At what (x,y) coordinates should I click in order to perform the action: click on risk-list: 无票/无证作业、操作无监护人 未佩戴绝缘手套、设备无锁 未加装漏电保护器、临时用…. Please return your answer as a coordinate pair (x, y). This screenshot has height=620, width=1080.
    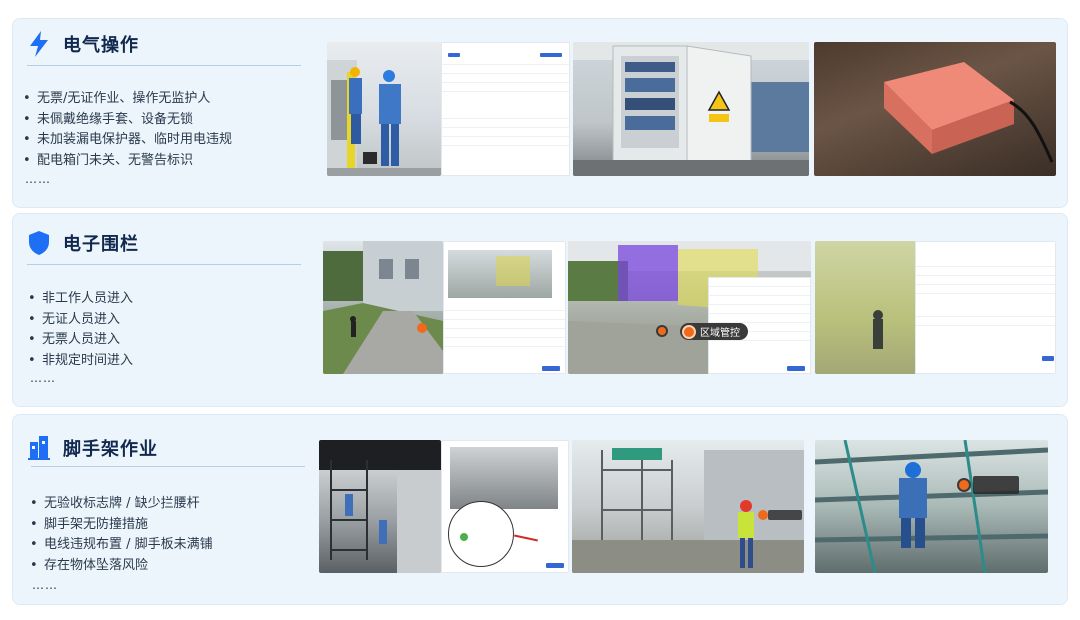
    Looking at the image, I should click on (127, 130).